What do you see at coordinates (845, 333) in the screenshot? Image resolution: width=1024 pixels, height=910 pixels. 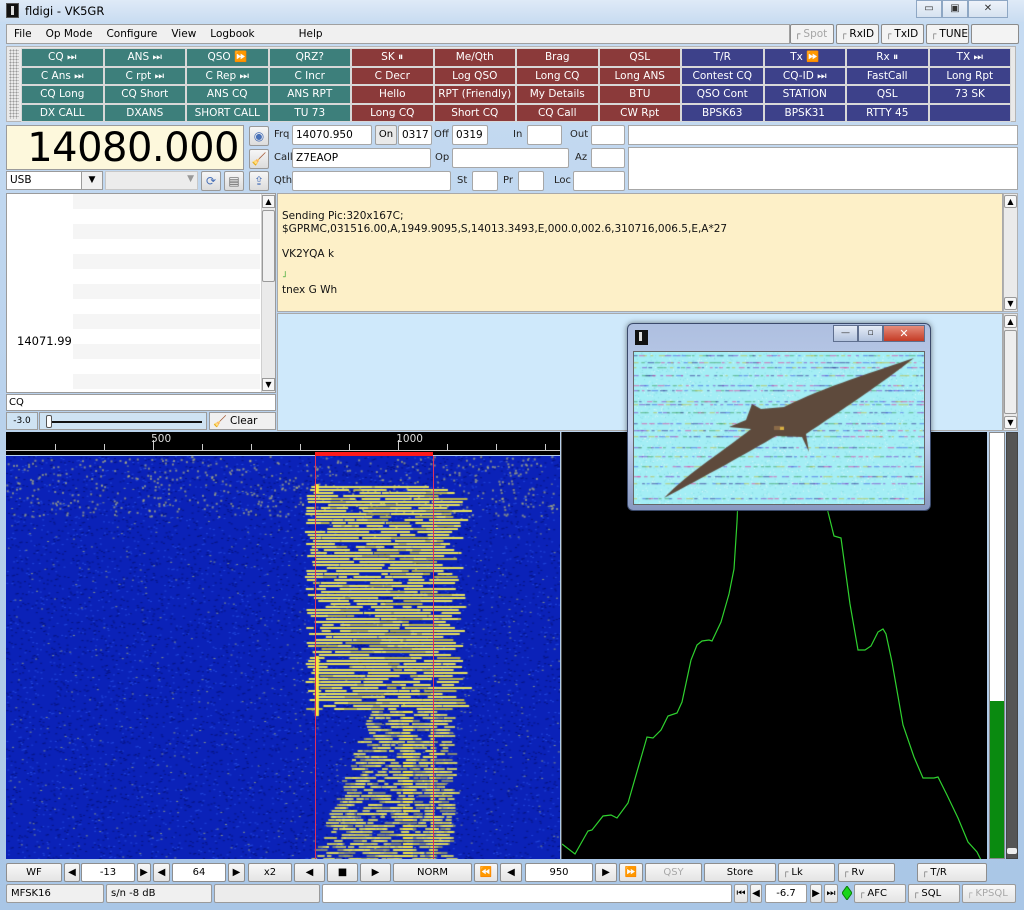 I see `minimize-button: —` at bounding box center [845, 333].